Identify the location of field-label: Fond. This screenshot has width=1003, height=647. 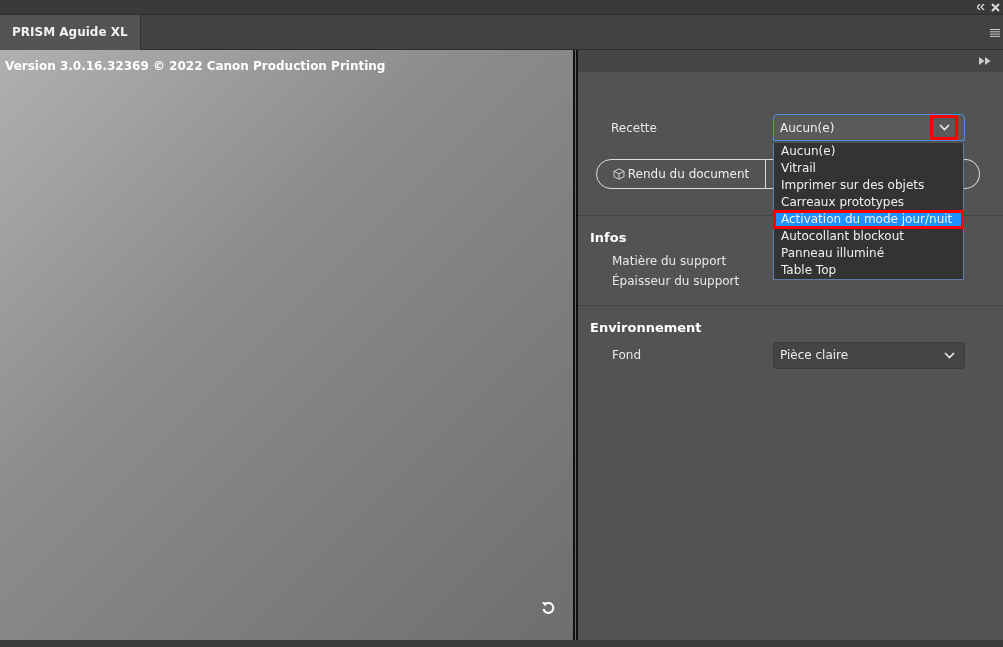
(627, 355).